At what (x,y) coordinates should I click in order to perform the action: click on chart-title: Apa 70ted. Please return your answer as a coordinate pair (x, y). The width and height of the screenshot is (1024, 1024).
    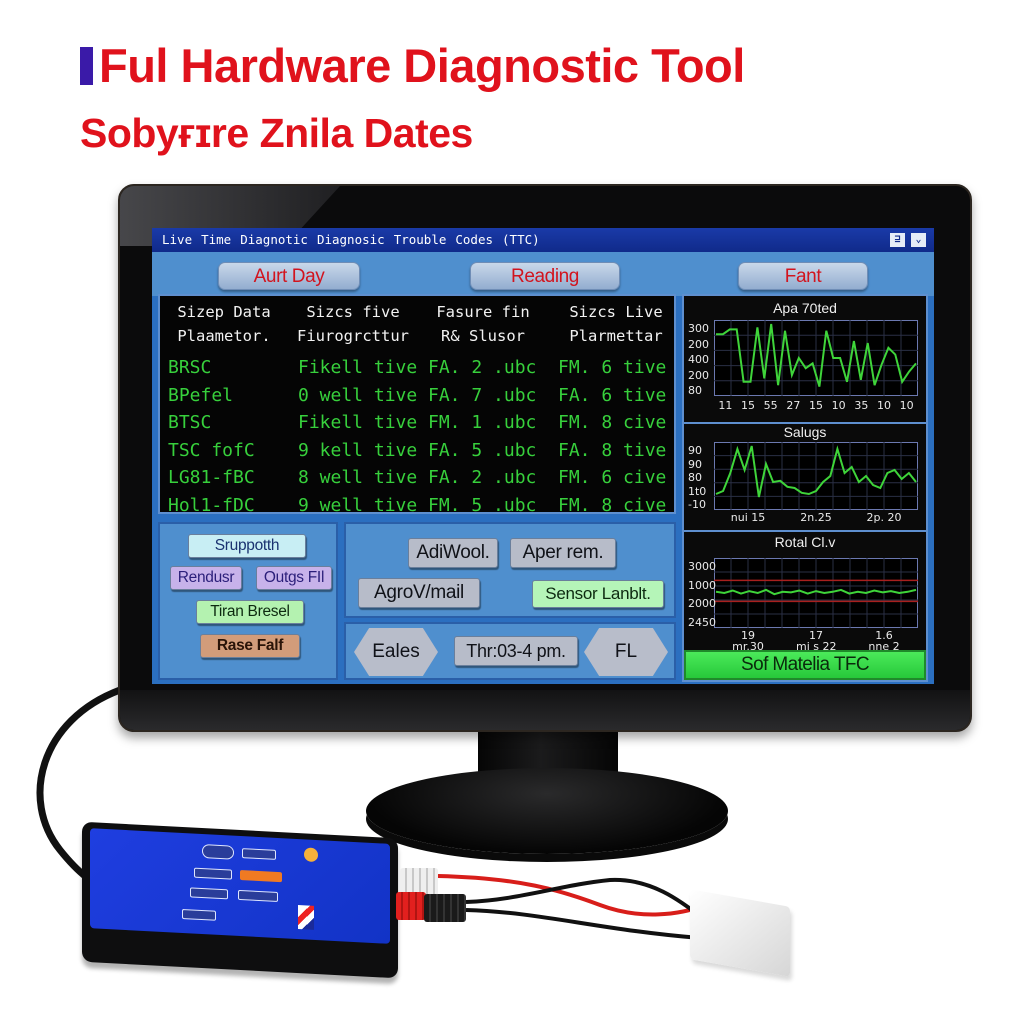
    Looking at the image, I should click on (805, 308).